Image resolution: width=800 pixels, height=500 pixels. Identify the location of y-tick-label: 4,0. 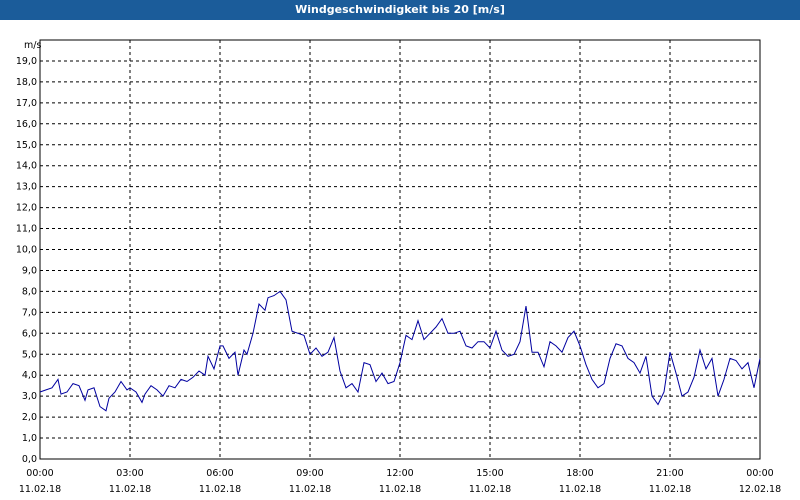
(29, 375).